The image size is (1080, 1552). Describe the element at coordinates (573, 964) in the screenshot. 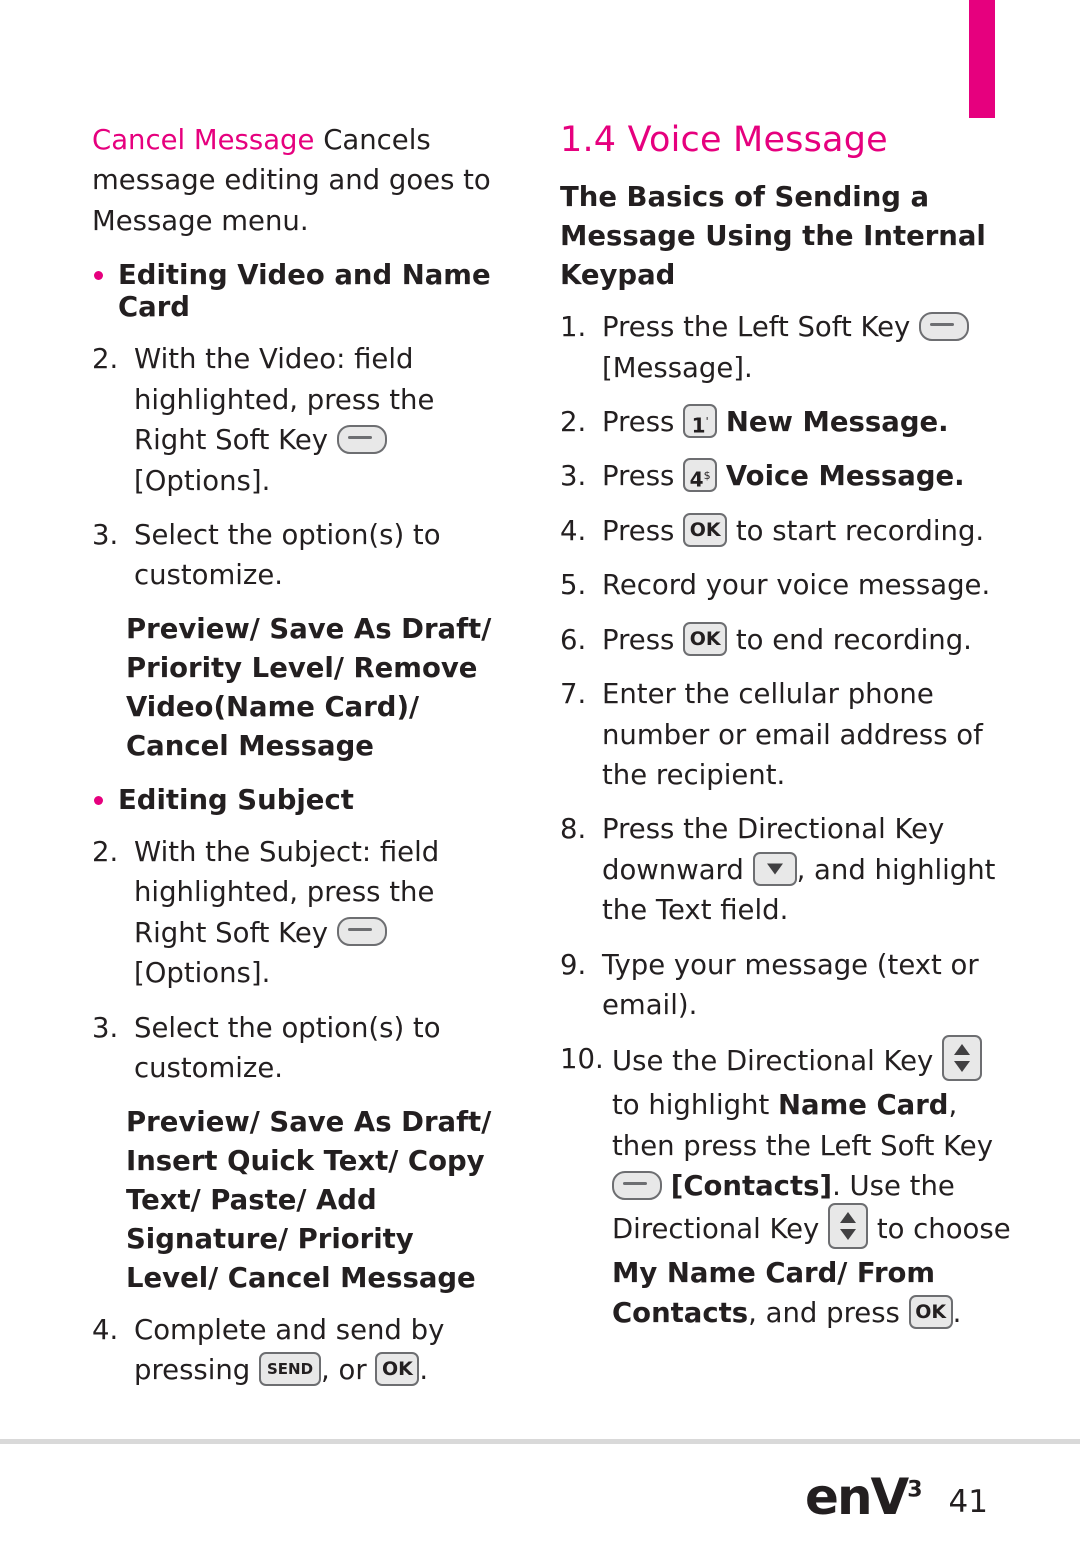

I see `step-number: 9.` at that location.